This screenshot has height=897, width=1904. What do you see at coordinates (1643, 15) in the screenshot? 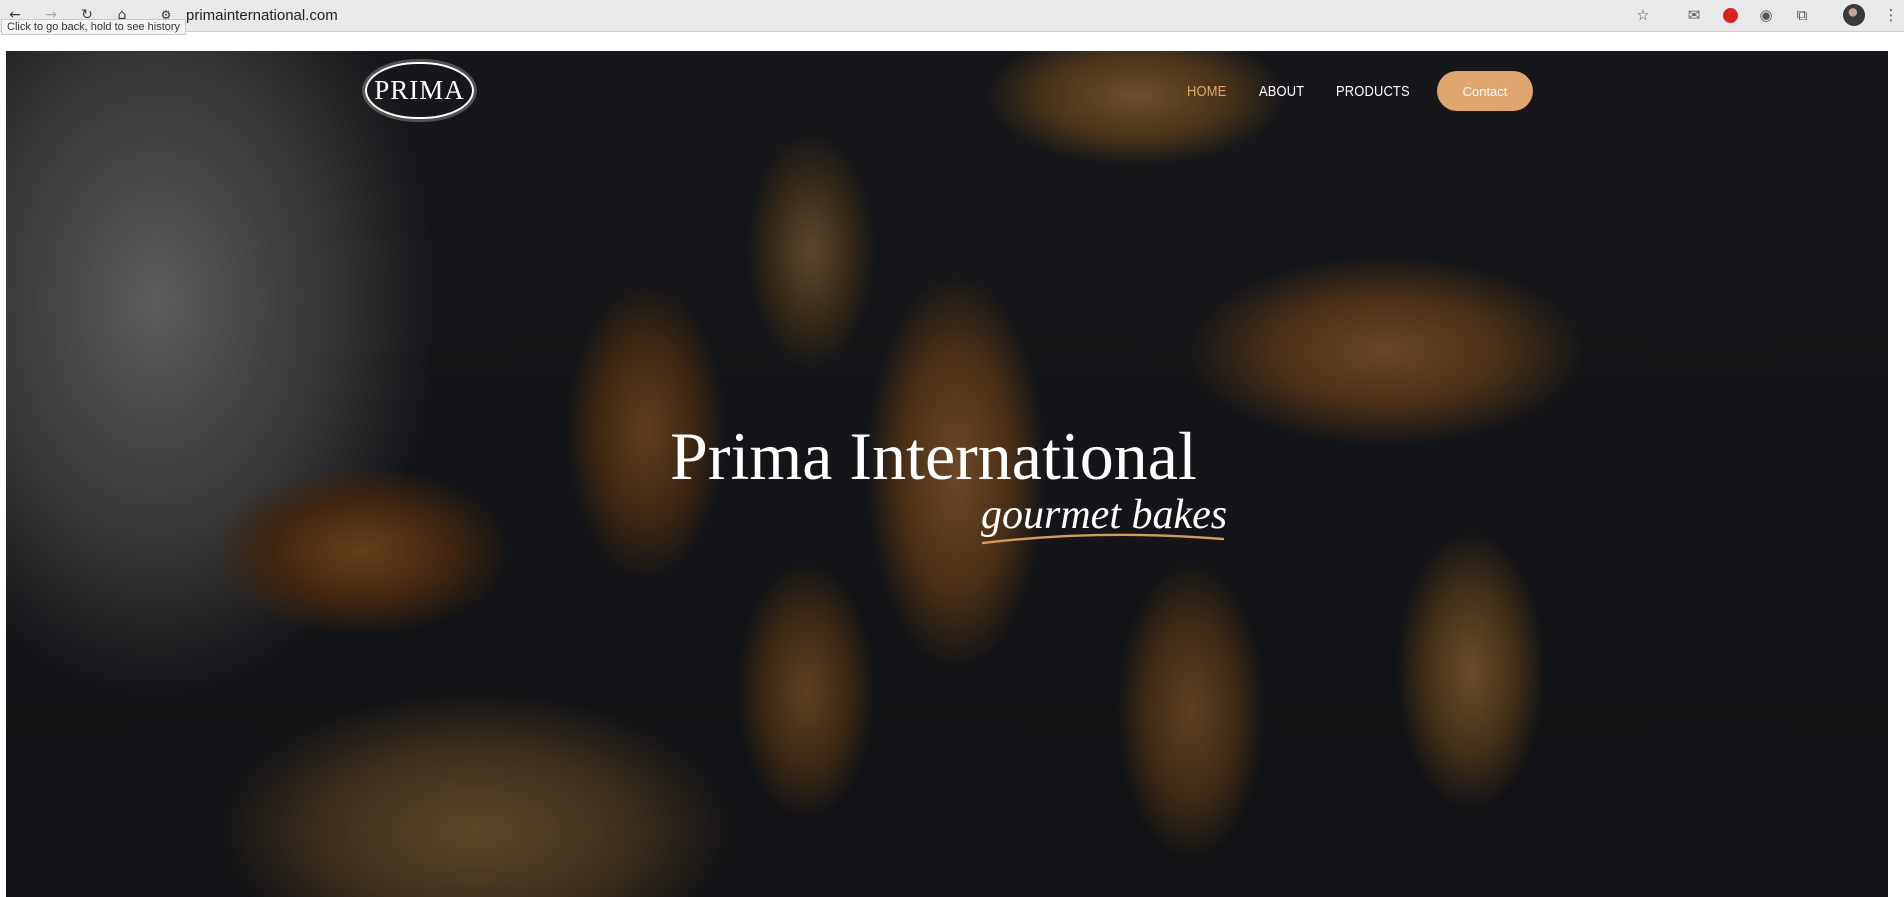
I see `bookmark-star-icon: ☆` at bounding box center [1643, 15].